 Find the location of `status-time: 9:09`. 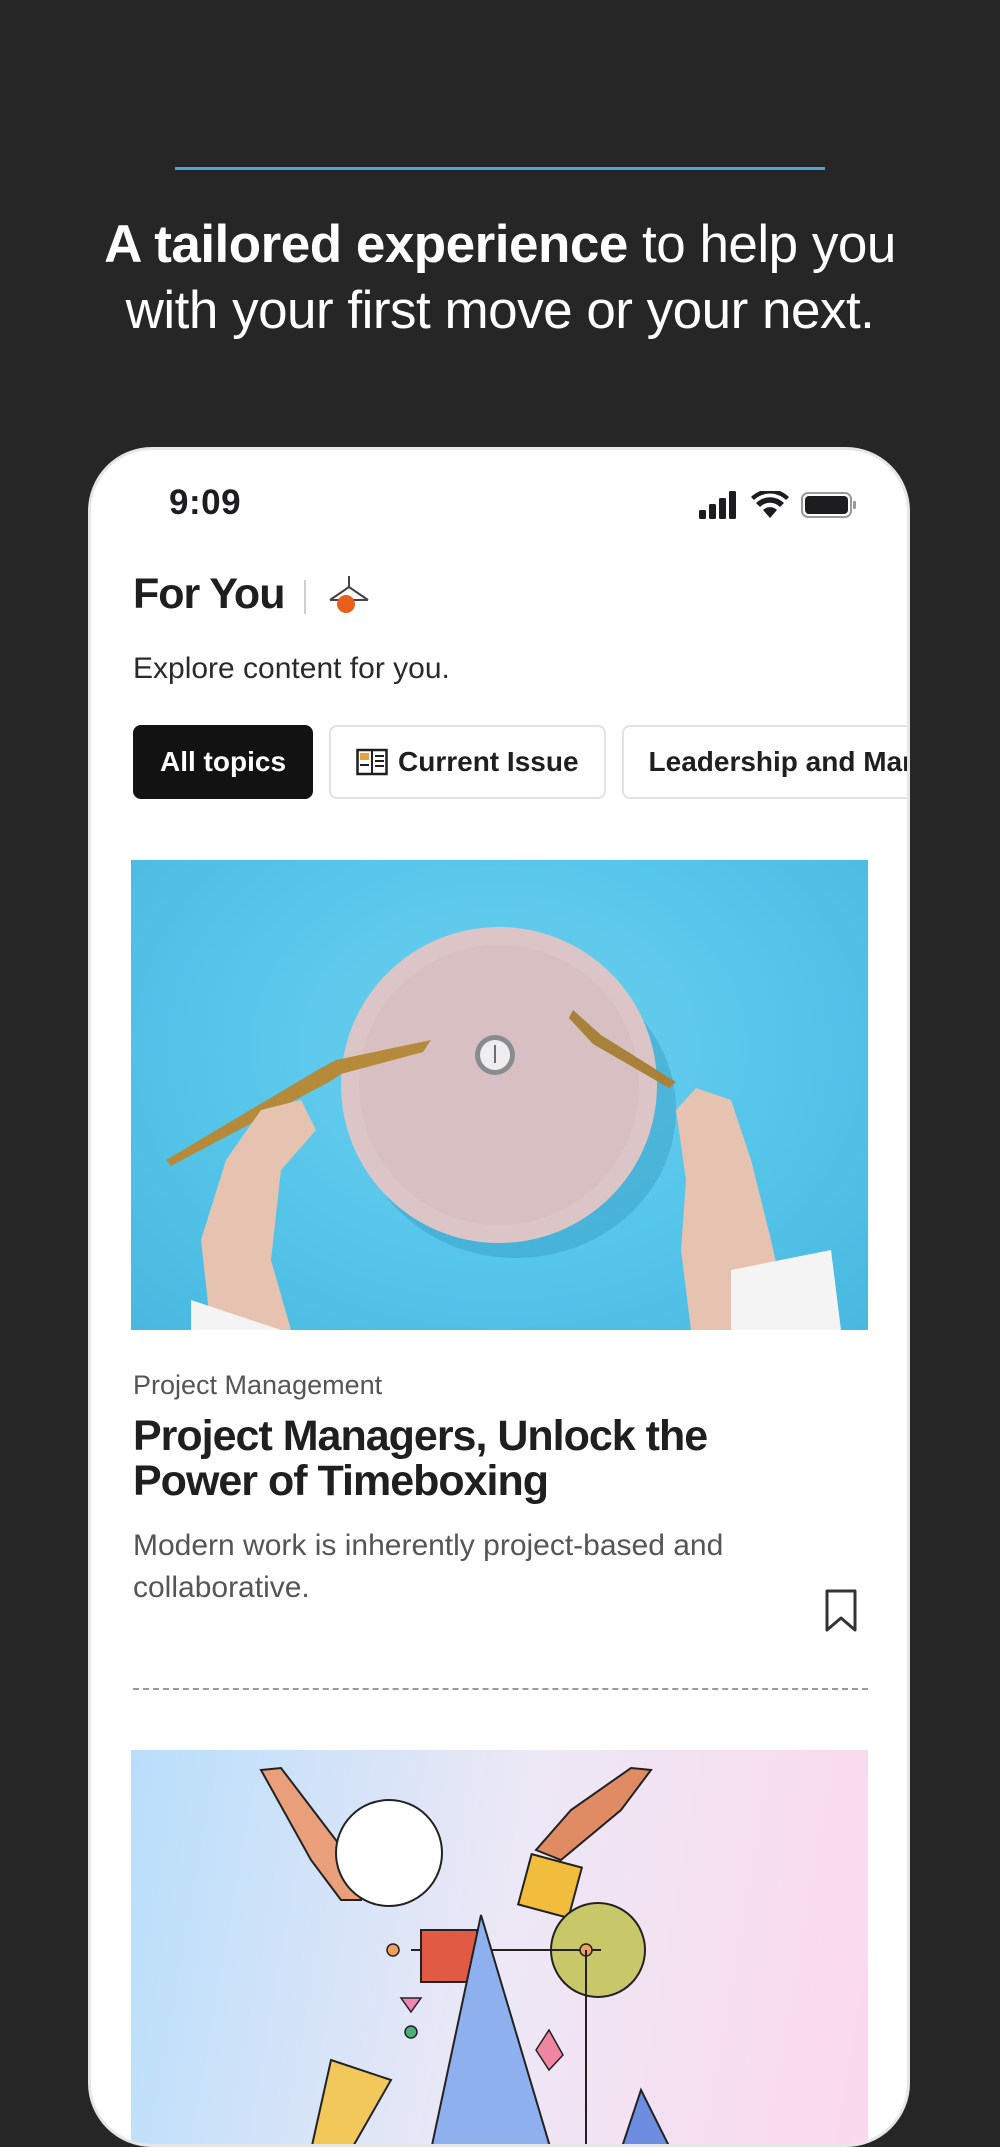

status-time: 9:09 is located at coordinates (205, 502).